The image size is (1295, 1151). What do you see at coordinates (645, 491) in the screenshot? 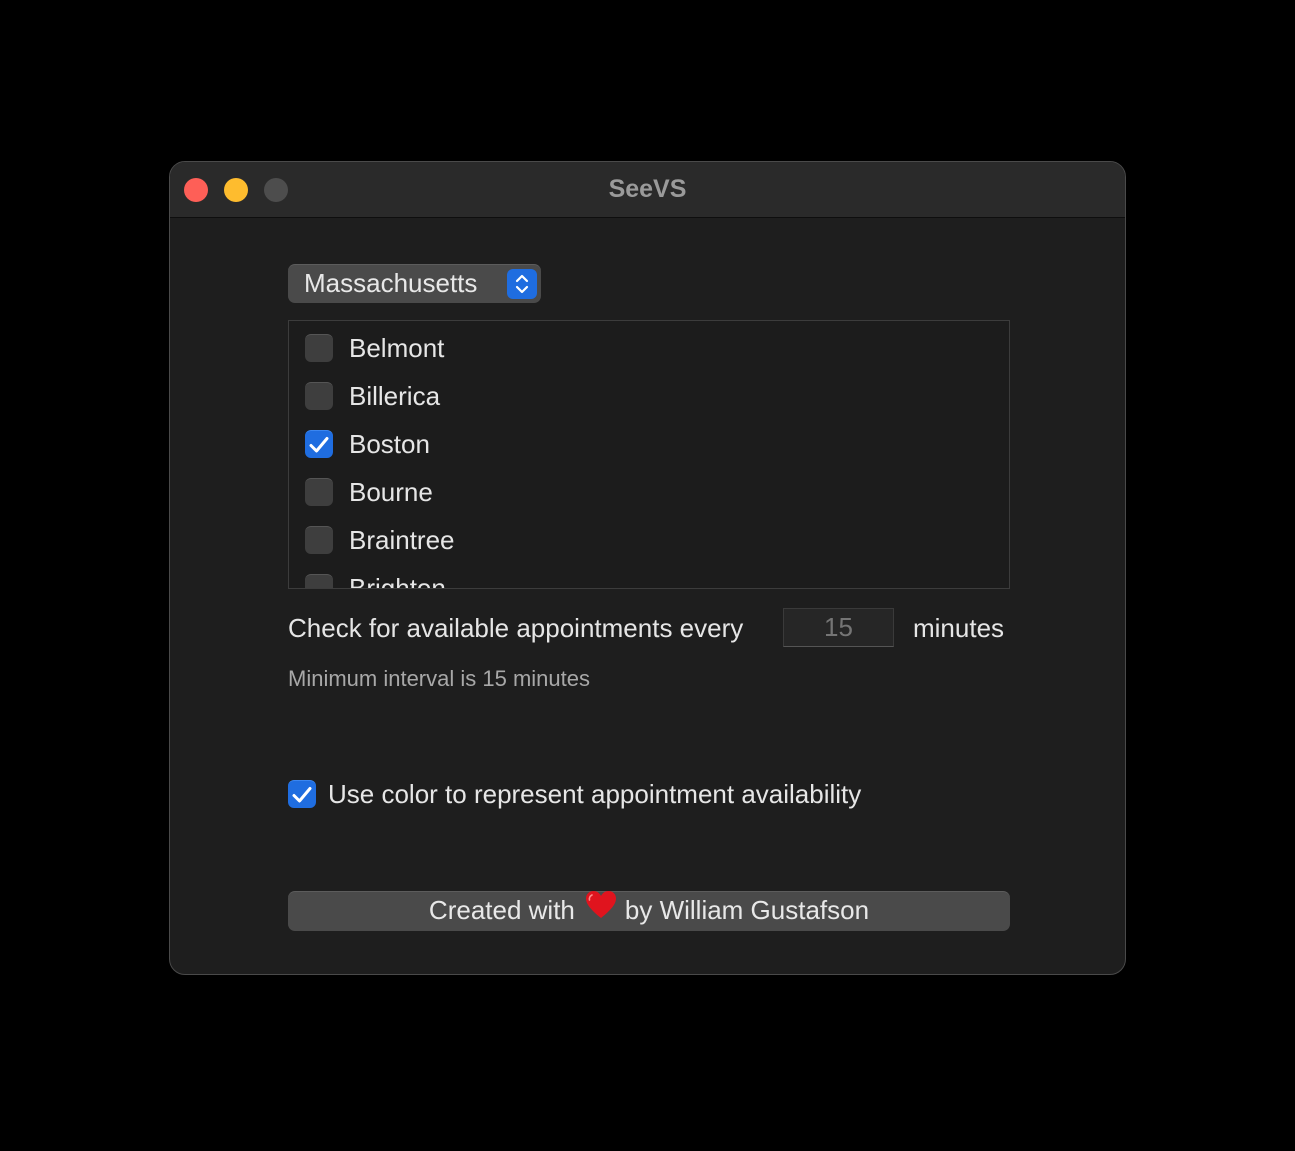
I see `location-item: Bourne` at bounding box center [645, 491].